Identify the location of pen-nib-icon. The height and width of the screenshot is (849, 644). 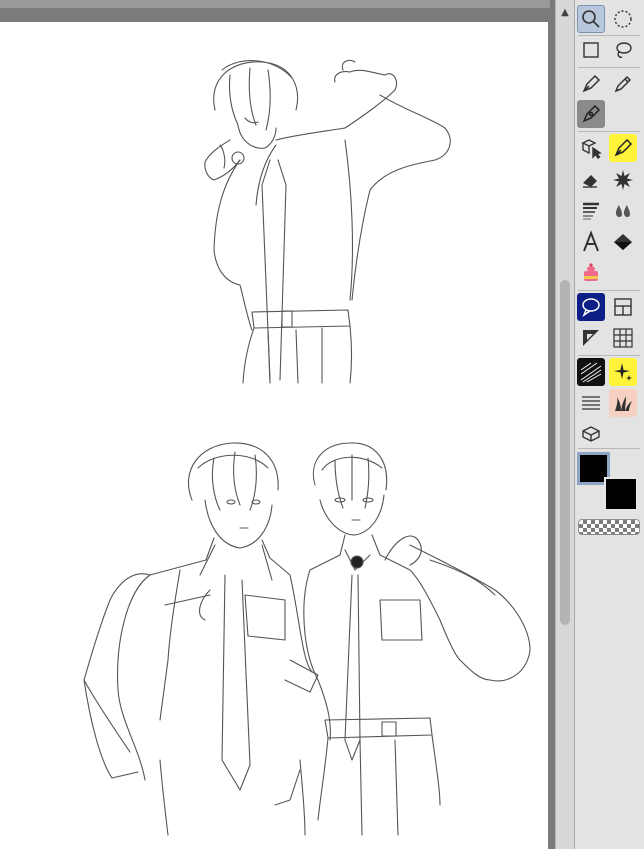
(591, 83).